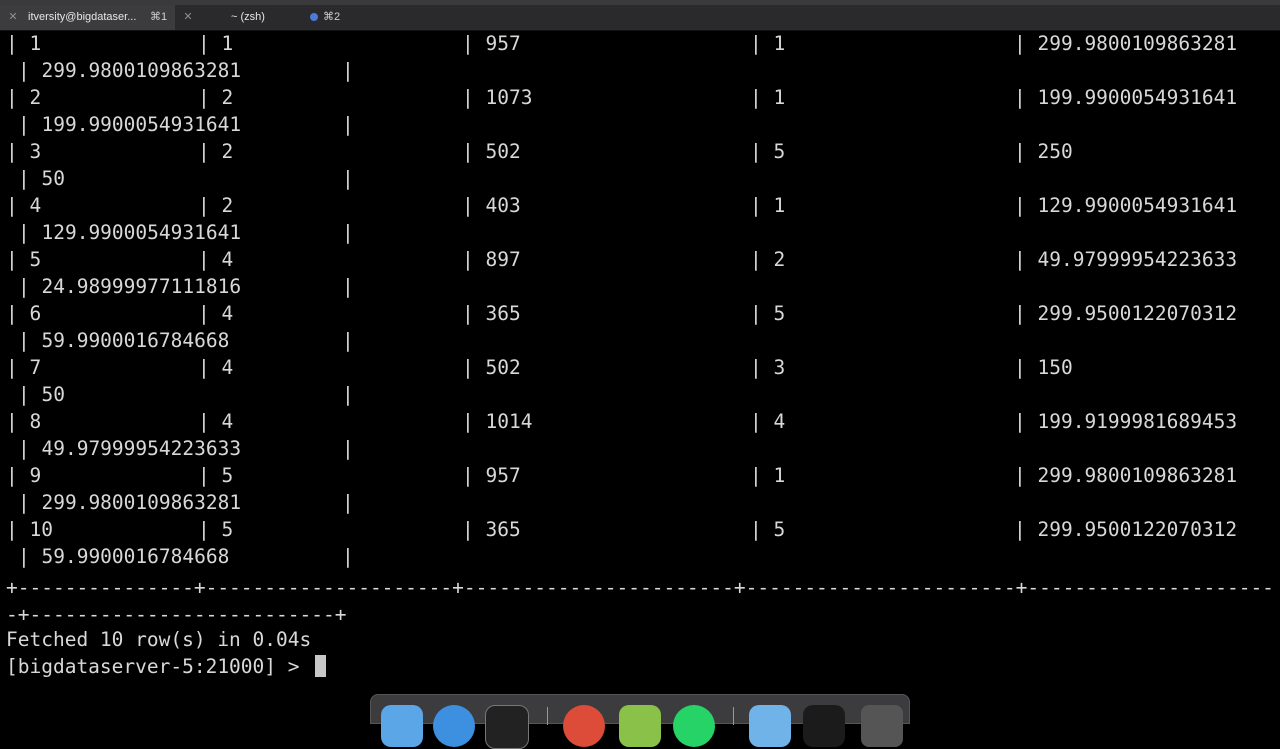  What do you see at coordinates (454, 726) in the screenshot?
I see `safari-icon` at bounding box center [454, 726].